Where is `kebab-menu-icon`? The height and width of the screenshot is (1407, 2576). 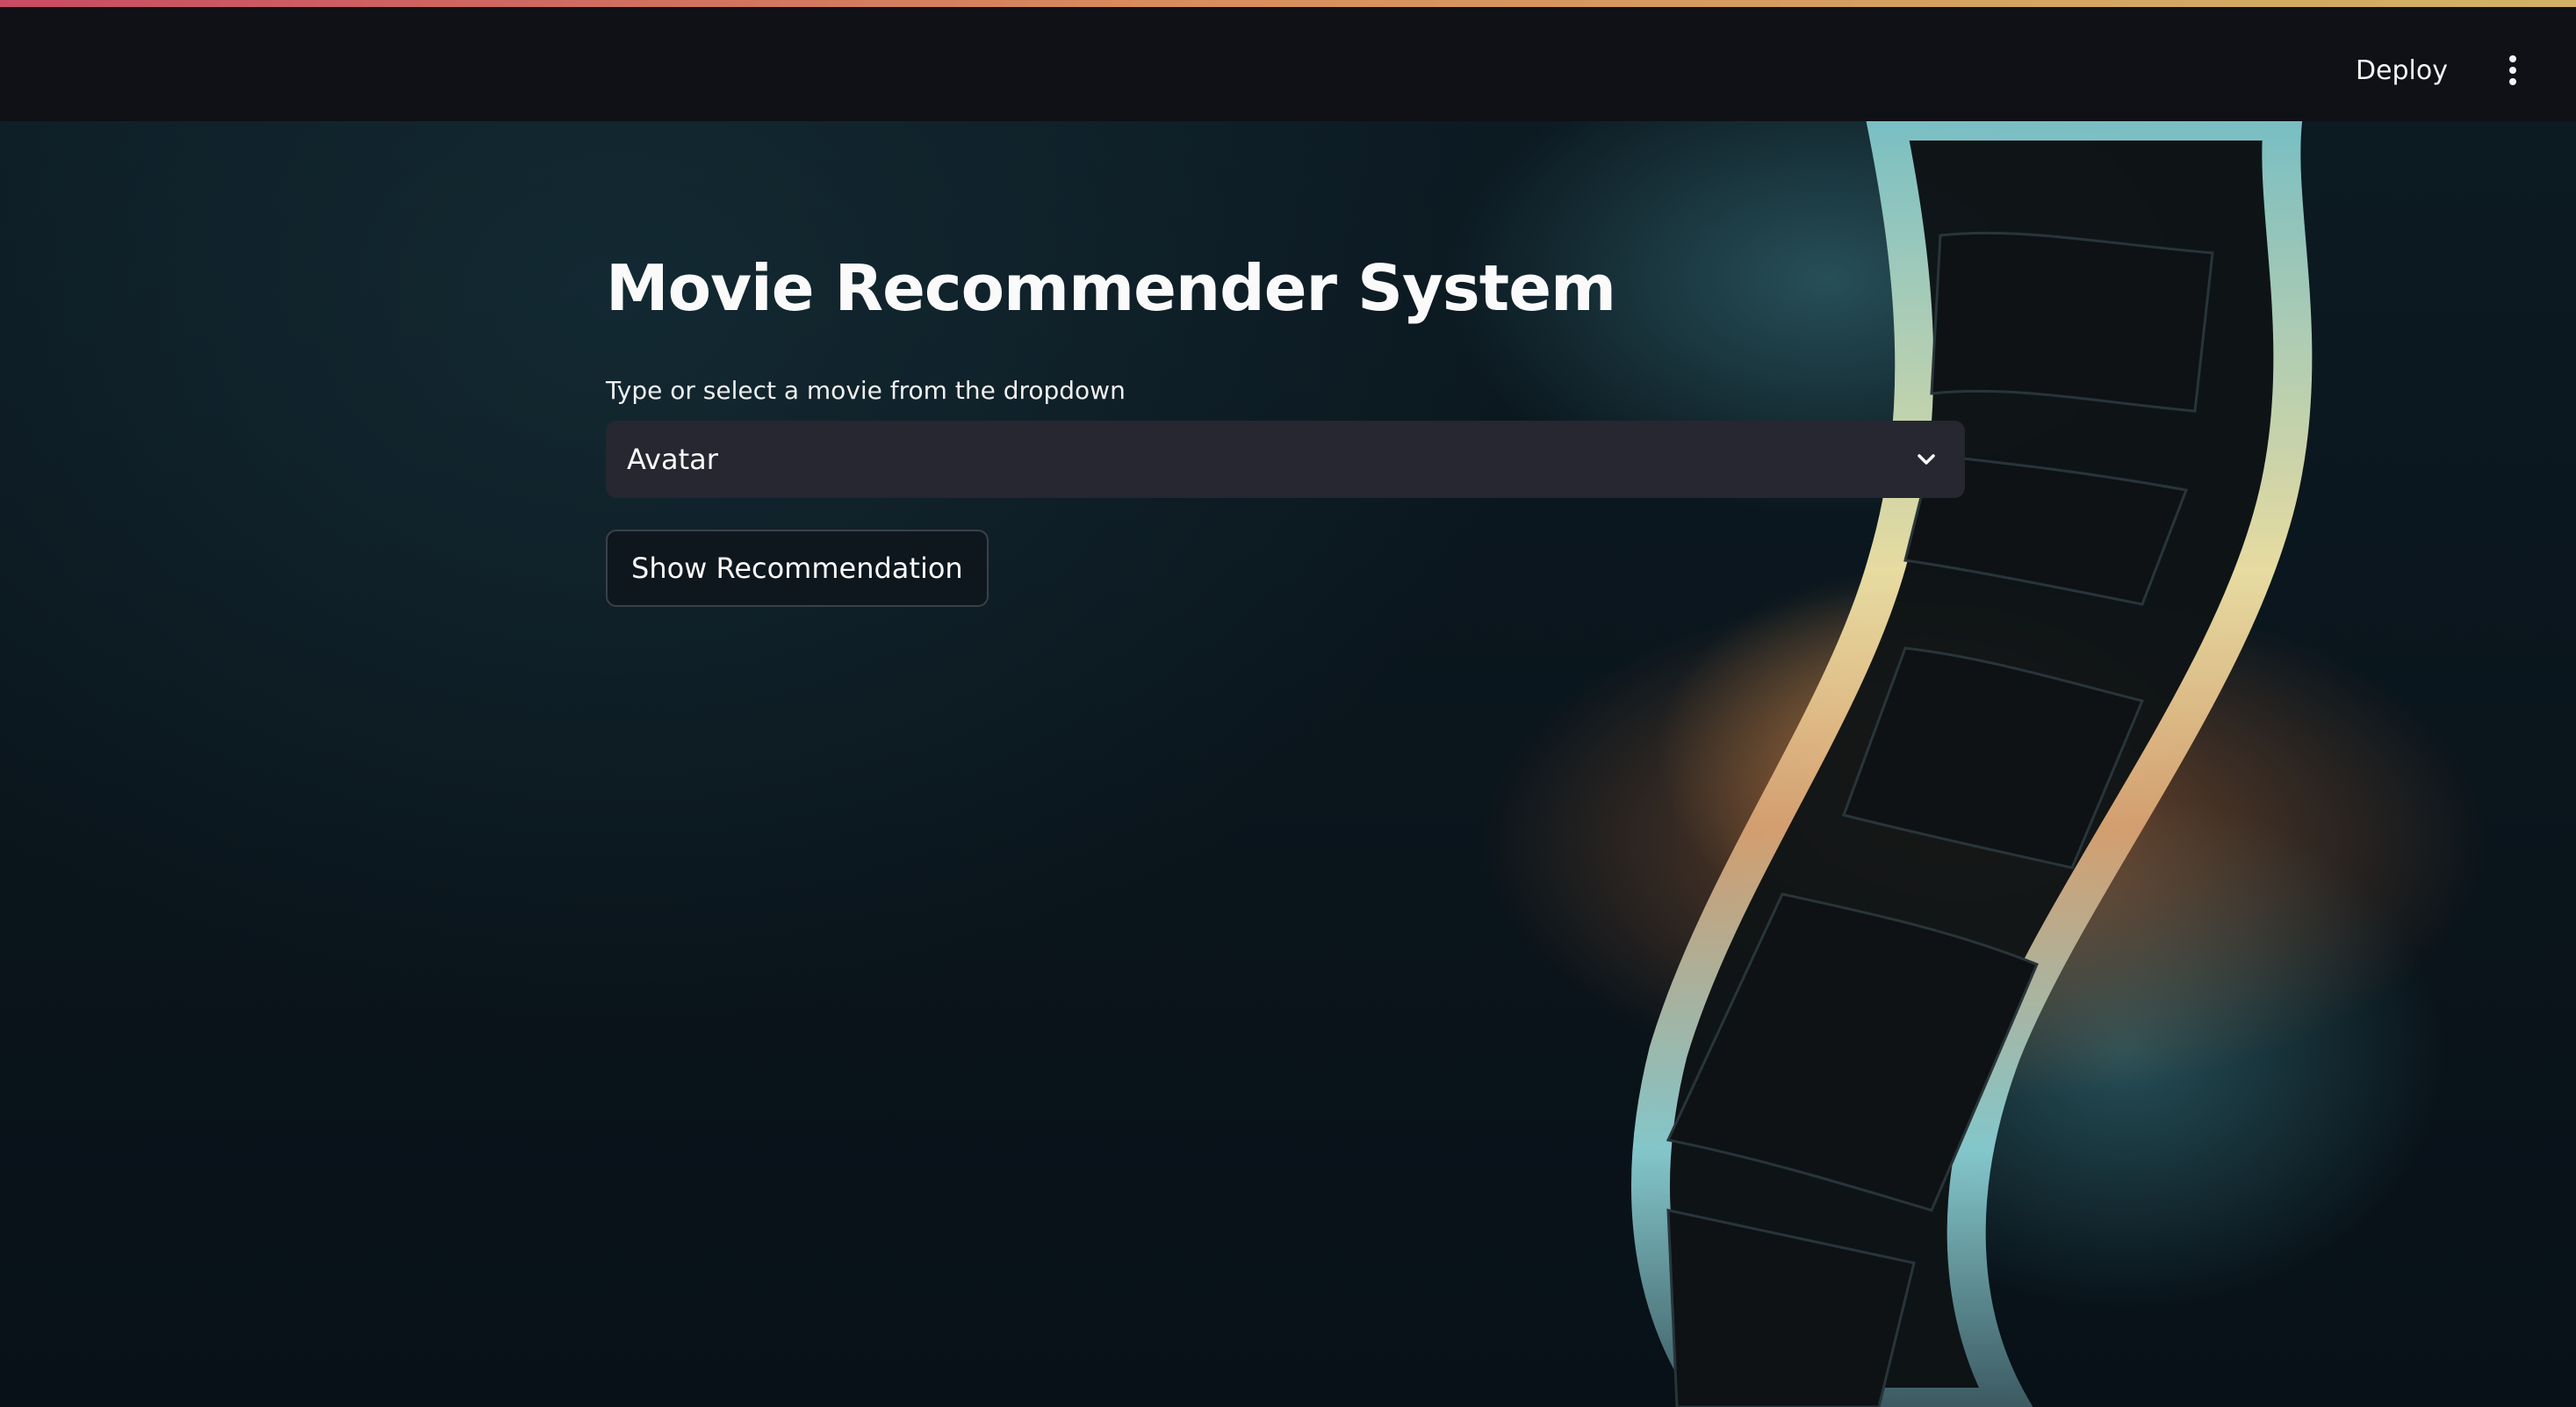
kebab-menu-icon is located at coordinates (2512, 70).